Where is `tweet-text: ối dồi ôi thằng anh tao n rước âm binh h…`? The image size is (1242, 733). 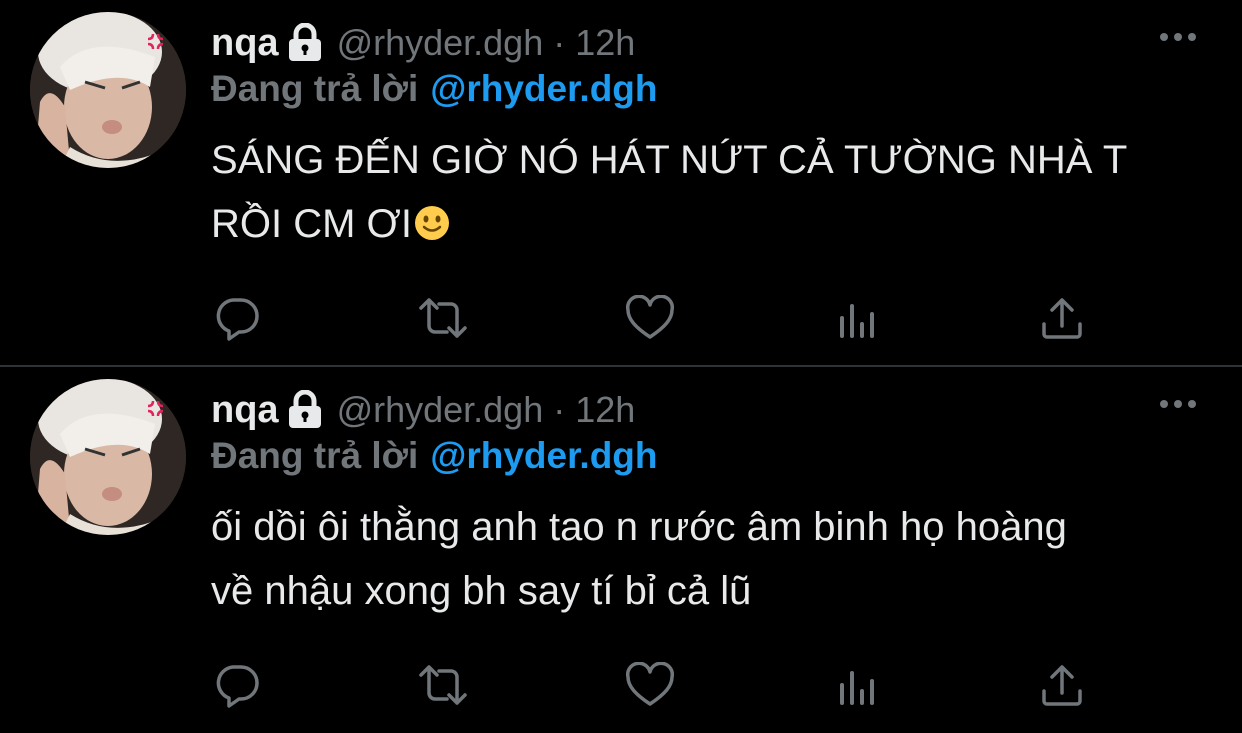 tweet-text: ối dồi ôi thằng anh tao n rước âm binh h… is located at coordinates (706, 559).